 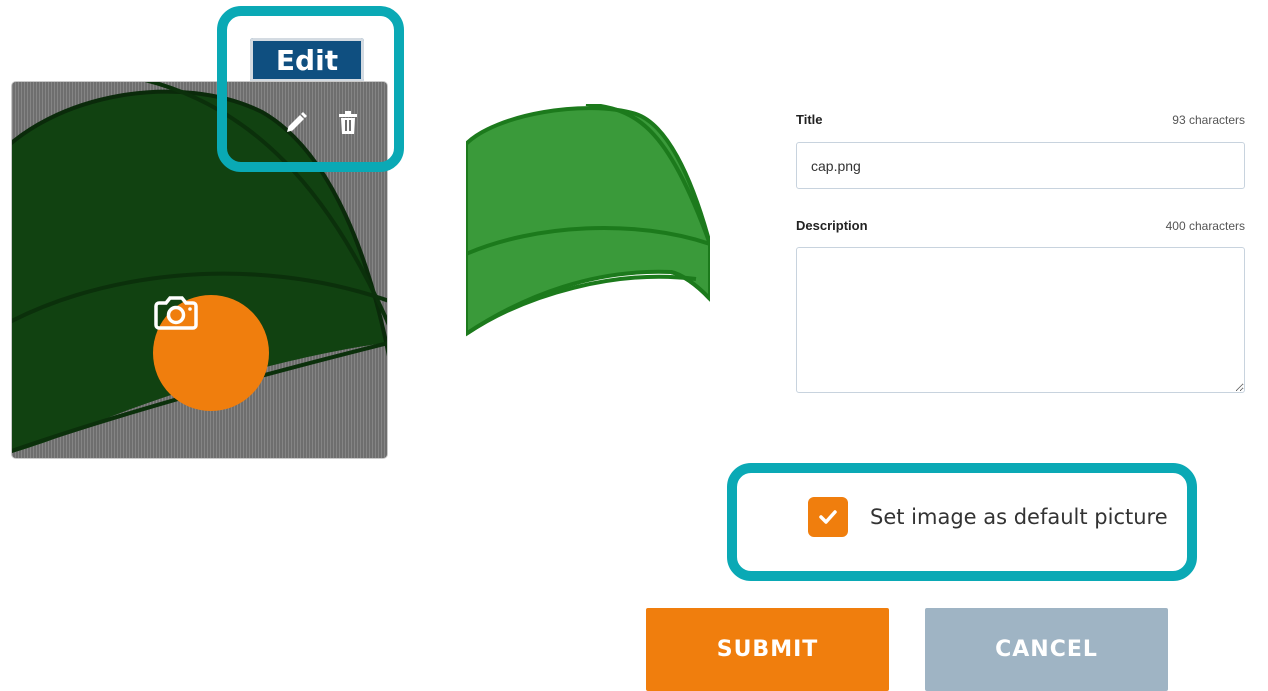 What do you see at coordinates (1208, 120) in the screenshot?
I see `title-char-count: 93 characters` at bounding box center [1208, 120].